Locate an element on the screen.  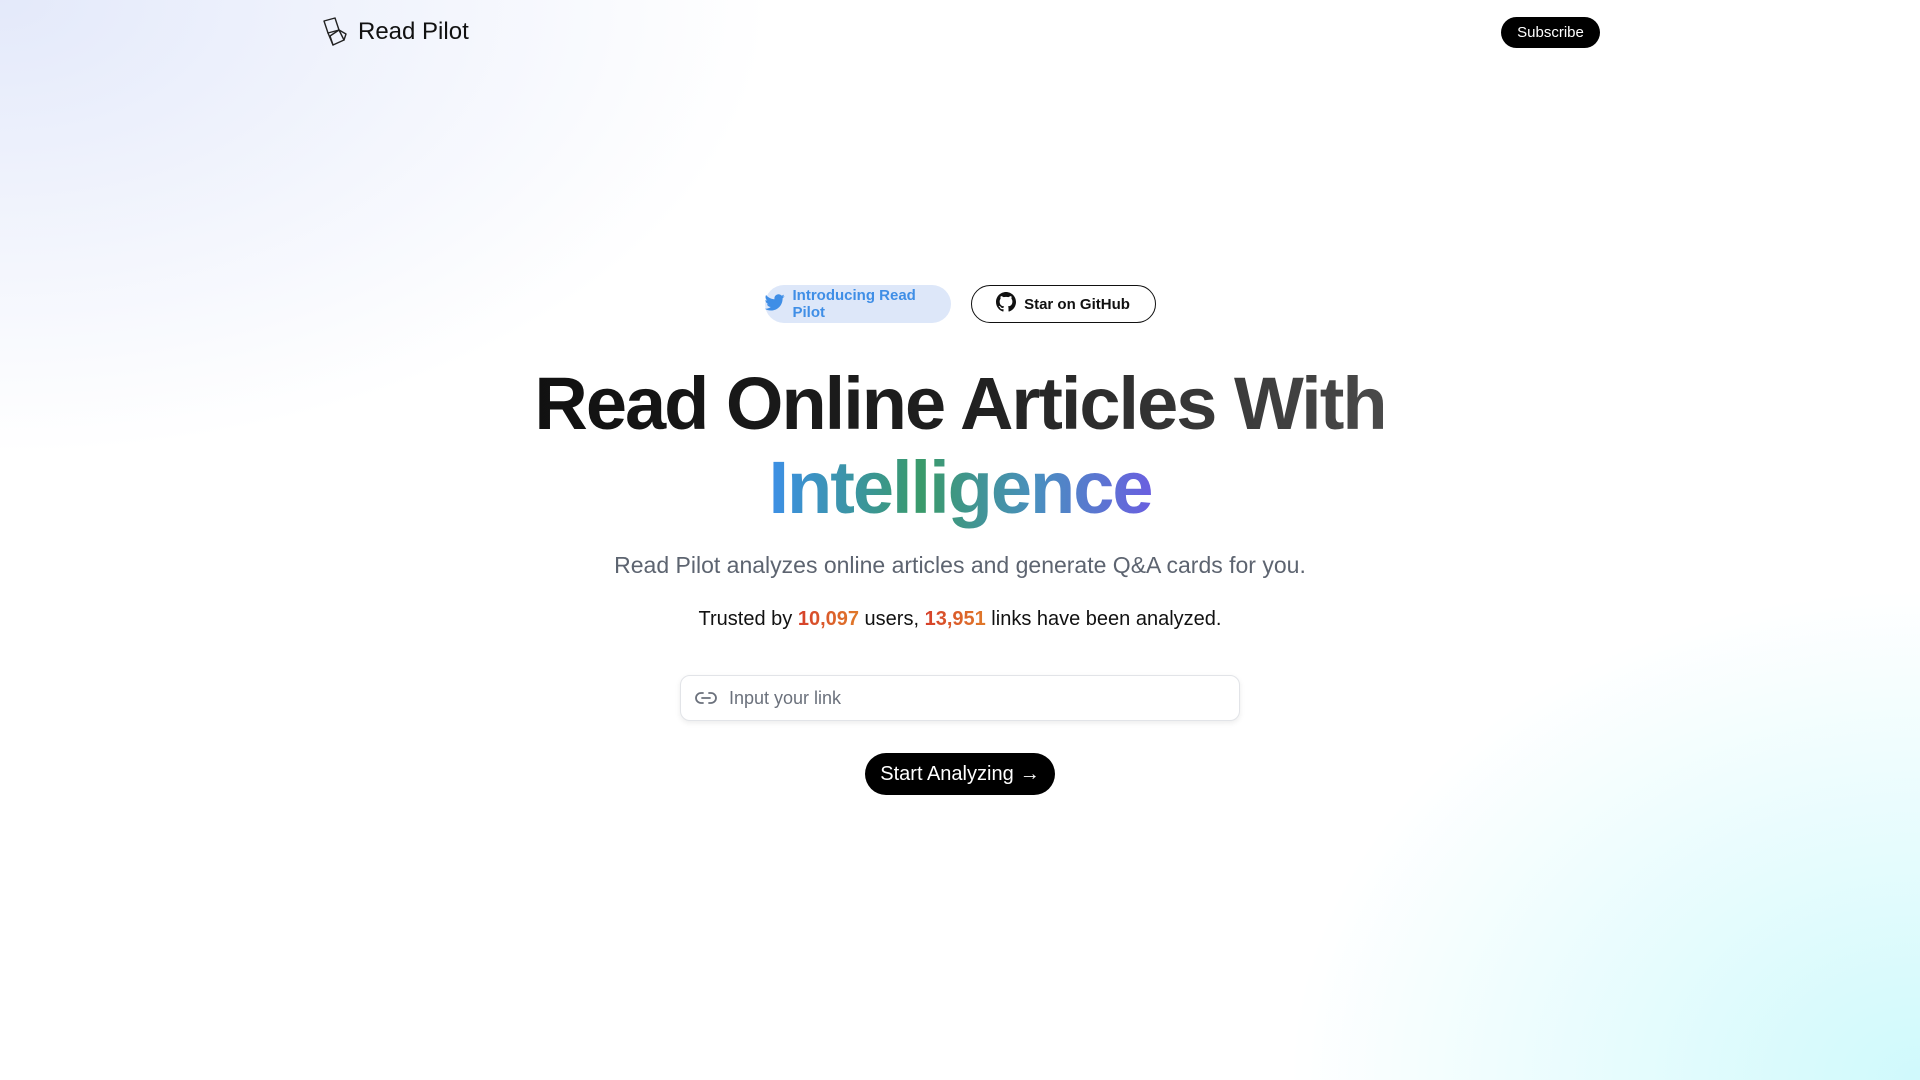
introducing-badge: Introducing Read Pilot is located at coordinates (857, 304).